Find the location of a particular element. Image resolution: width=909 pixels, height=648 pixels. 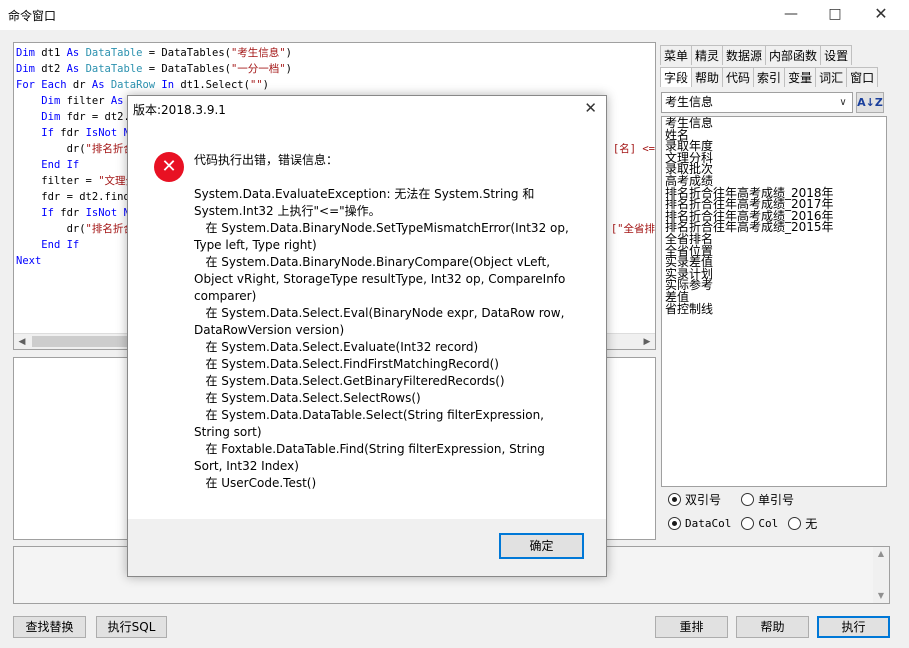

table-select: 考生信息 ∨ is located at coordinates (757, 102).